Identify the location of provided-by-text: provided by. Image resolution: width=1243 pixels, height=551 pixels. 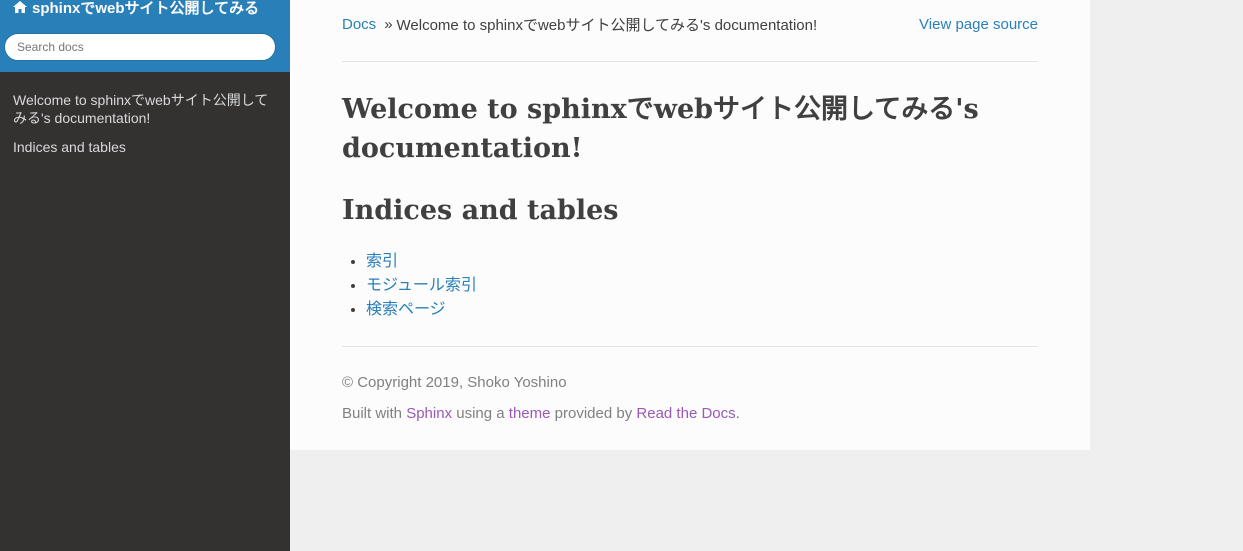
(593, 413).